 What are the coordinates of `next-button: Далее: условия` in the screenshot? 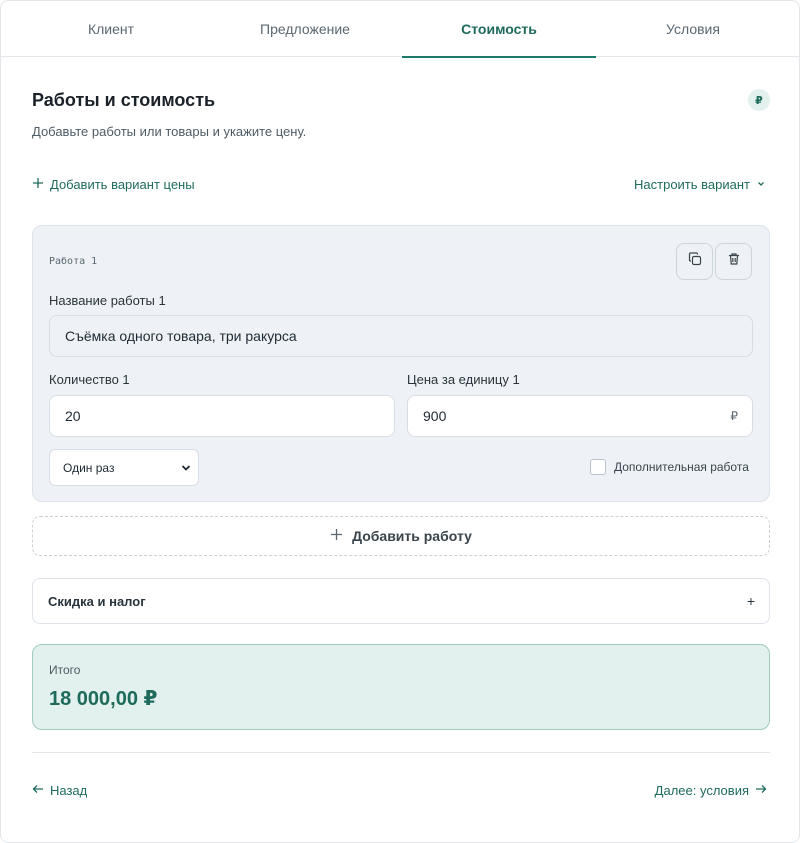 It's located at (711, 790).